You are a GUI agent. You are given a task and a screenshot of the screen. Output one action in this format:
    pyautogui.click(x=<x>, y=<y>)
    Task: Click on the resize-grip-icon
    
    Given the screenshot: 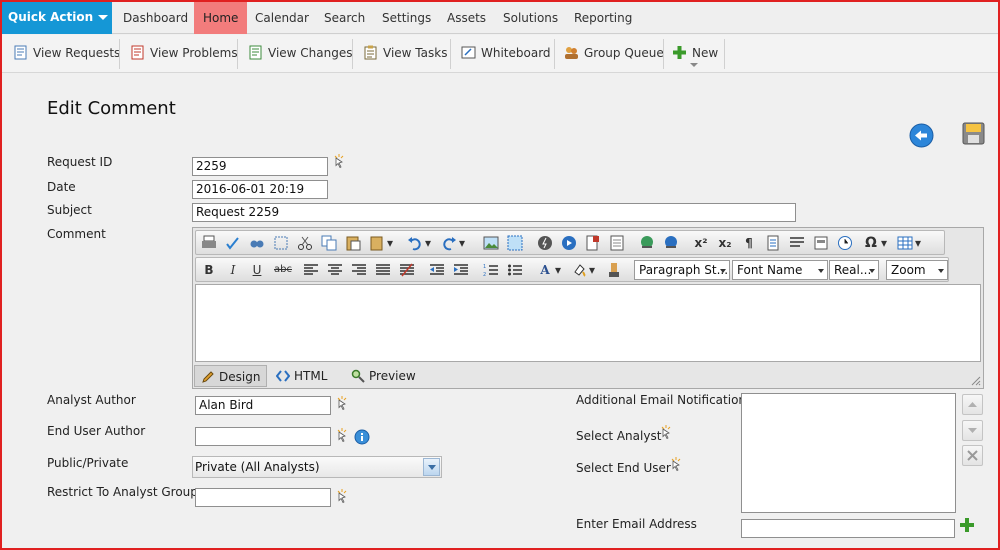 What is the action you would take?
    pyautogui.click(x=976, y=381)
    